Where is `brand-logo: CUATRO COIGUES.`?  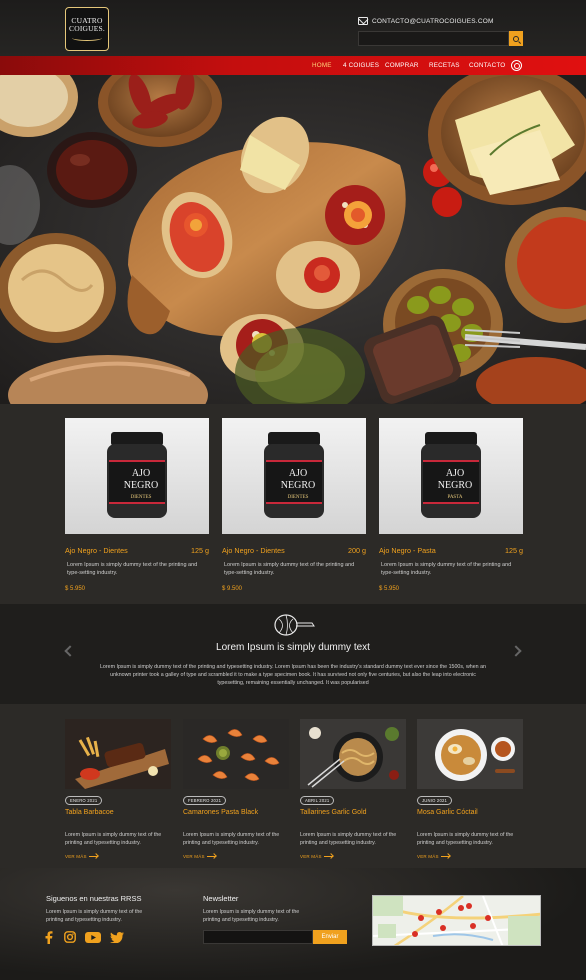
brand-logo: CUATRO COIGUES. is located at coordinates (87, 29).